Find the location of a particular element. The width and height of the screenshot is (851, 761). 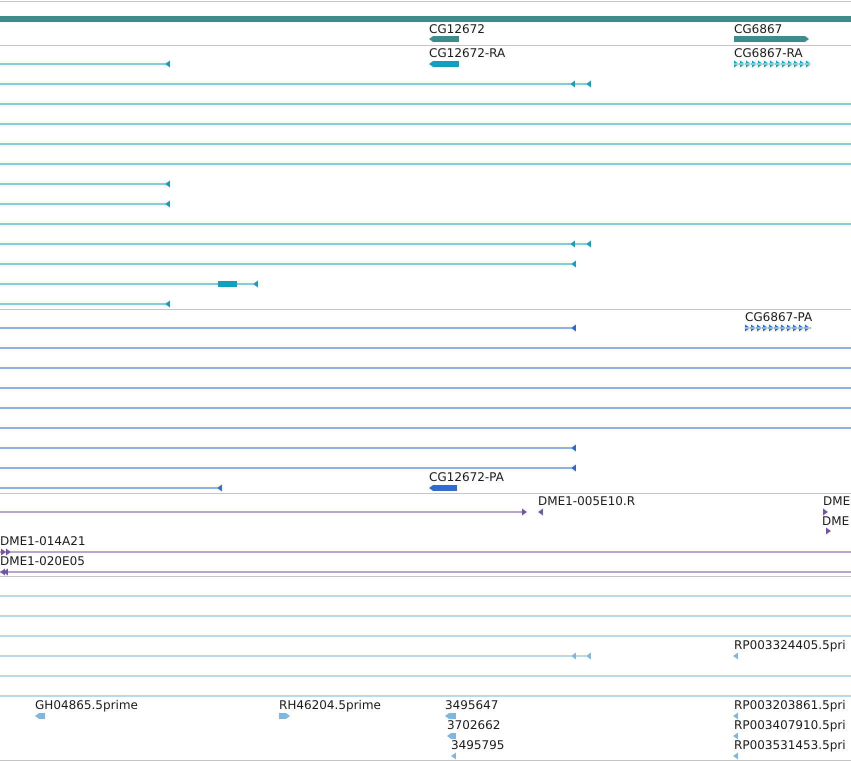

feature-label: CG6867-PA is located at coordinates (778, 317).